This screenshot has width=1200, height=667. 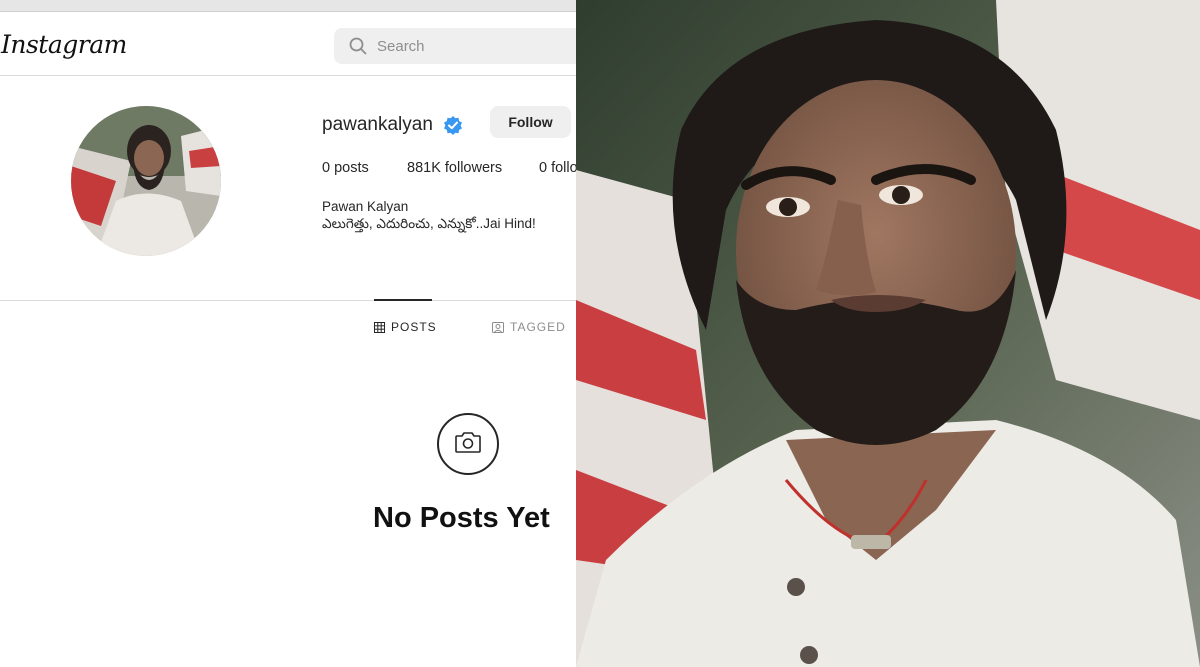 What do you see at coordinates (288, 300) in the screenshot?
I see `profile-tabs-divider` at bounding box center [288, 300].